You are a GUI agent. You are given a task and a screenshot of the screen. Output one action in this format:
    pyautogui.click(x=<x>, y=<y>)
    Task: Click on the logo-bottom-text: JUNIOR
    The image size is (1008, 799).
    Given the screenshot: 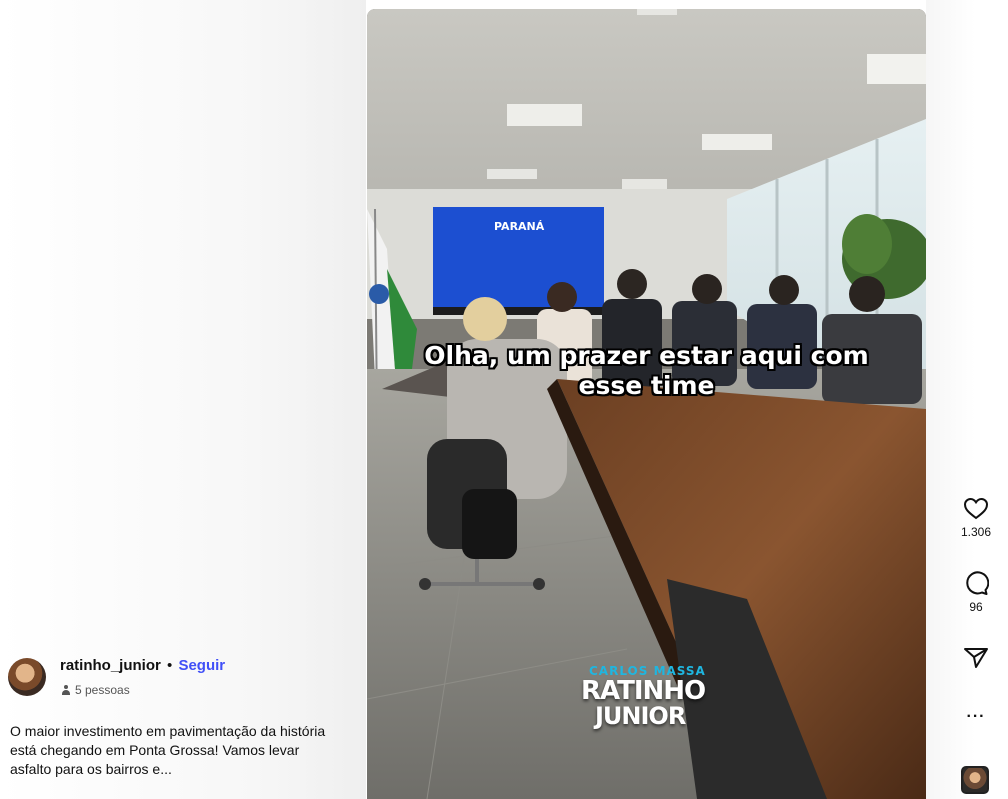 What is the action you would take?
    pyautogui.click(x=640, y=716)
    